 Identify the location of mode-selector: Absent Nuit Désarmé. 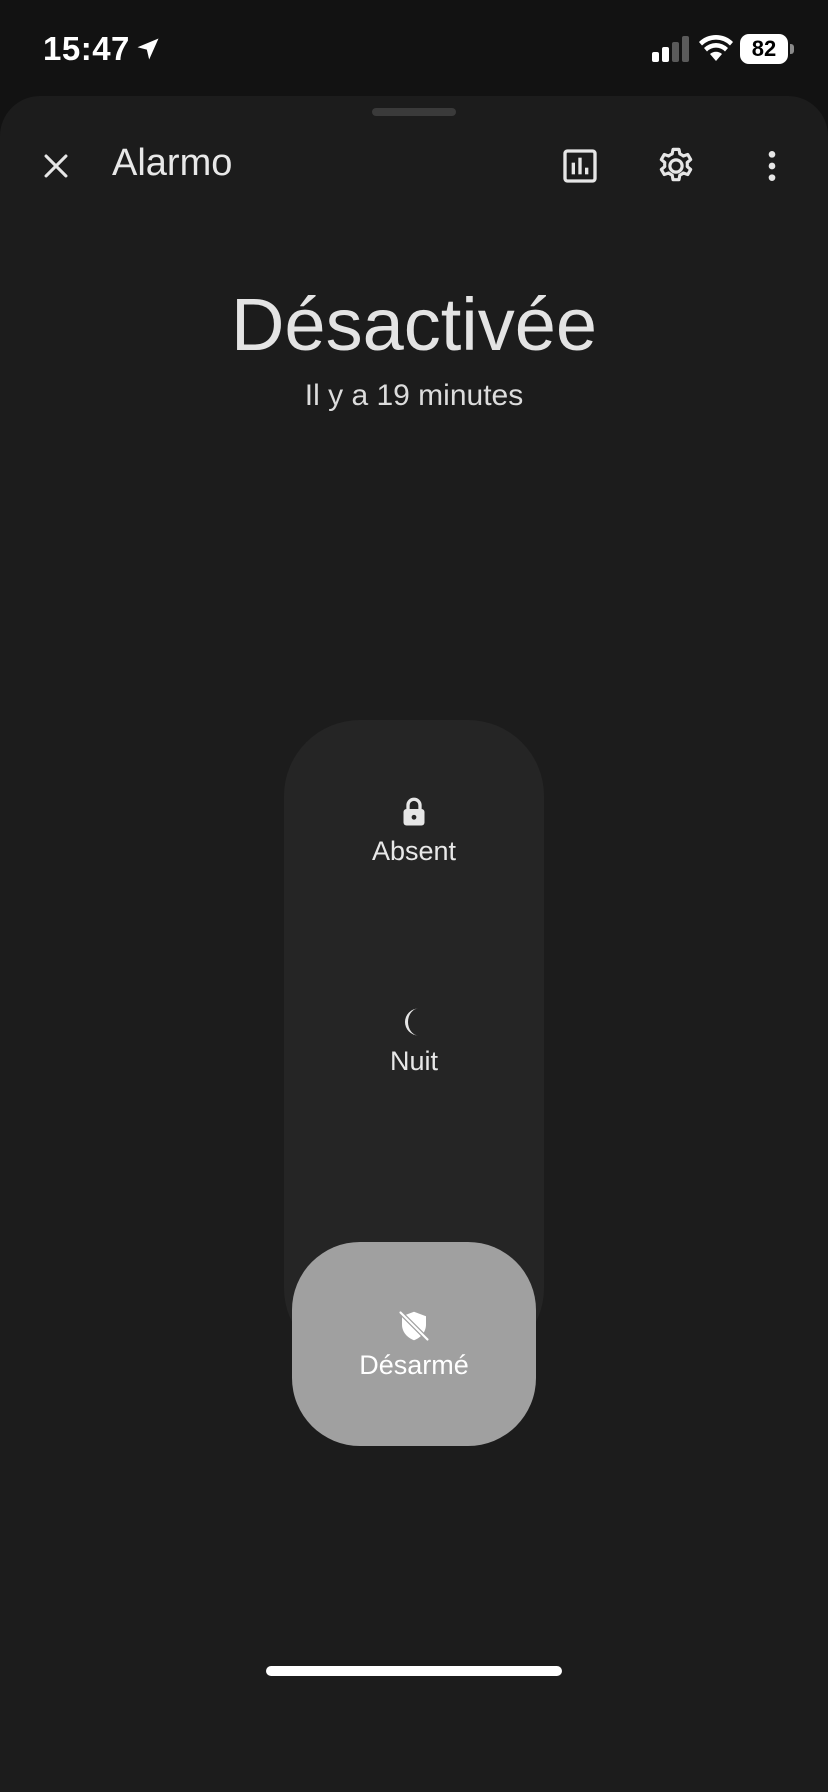
(414, 1083).